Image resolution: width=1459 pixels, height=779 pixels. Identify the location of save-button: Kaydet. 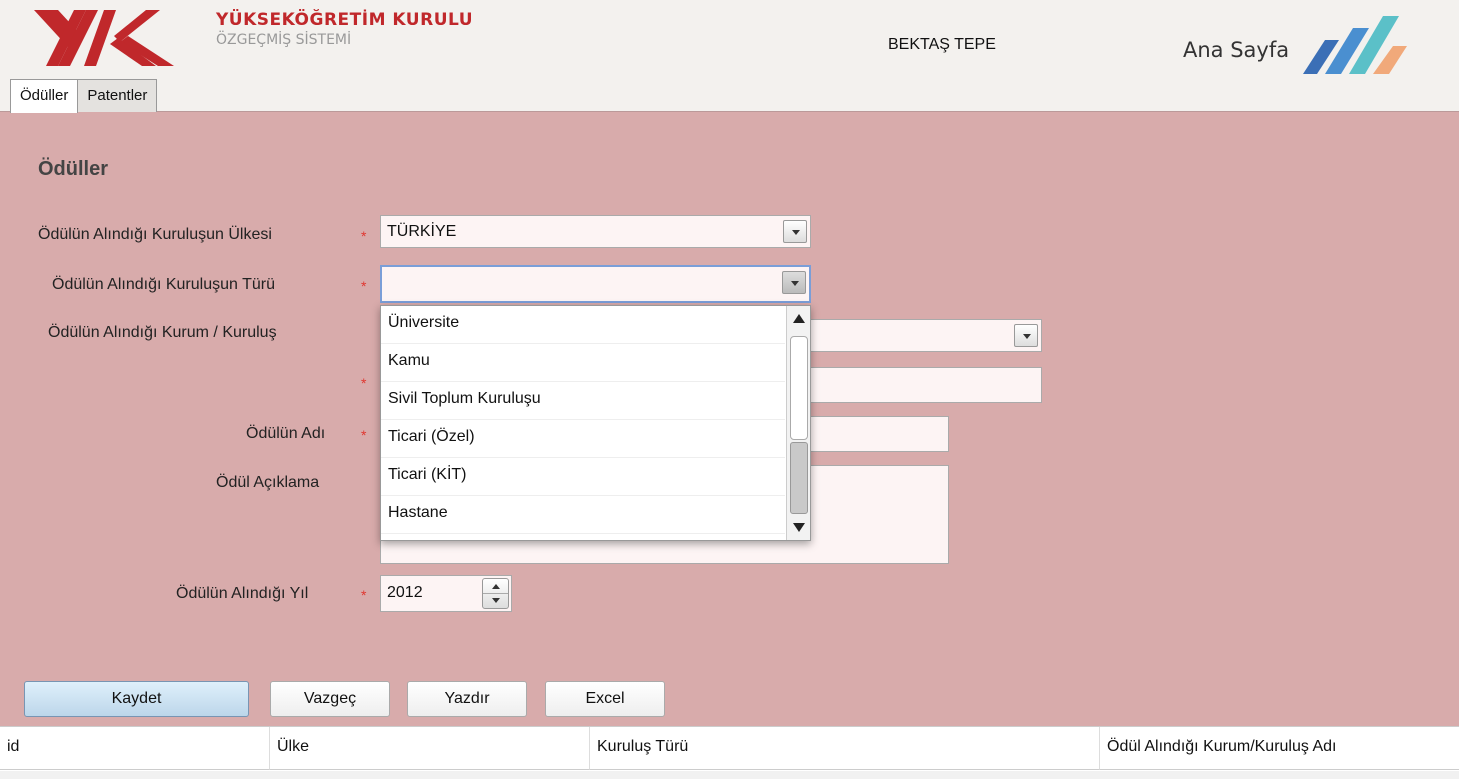
(136, 699).